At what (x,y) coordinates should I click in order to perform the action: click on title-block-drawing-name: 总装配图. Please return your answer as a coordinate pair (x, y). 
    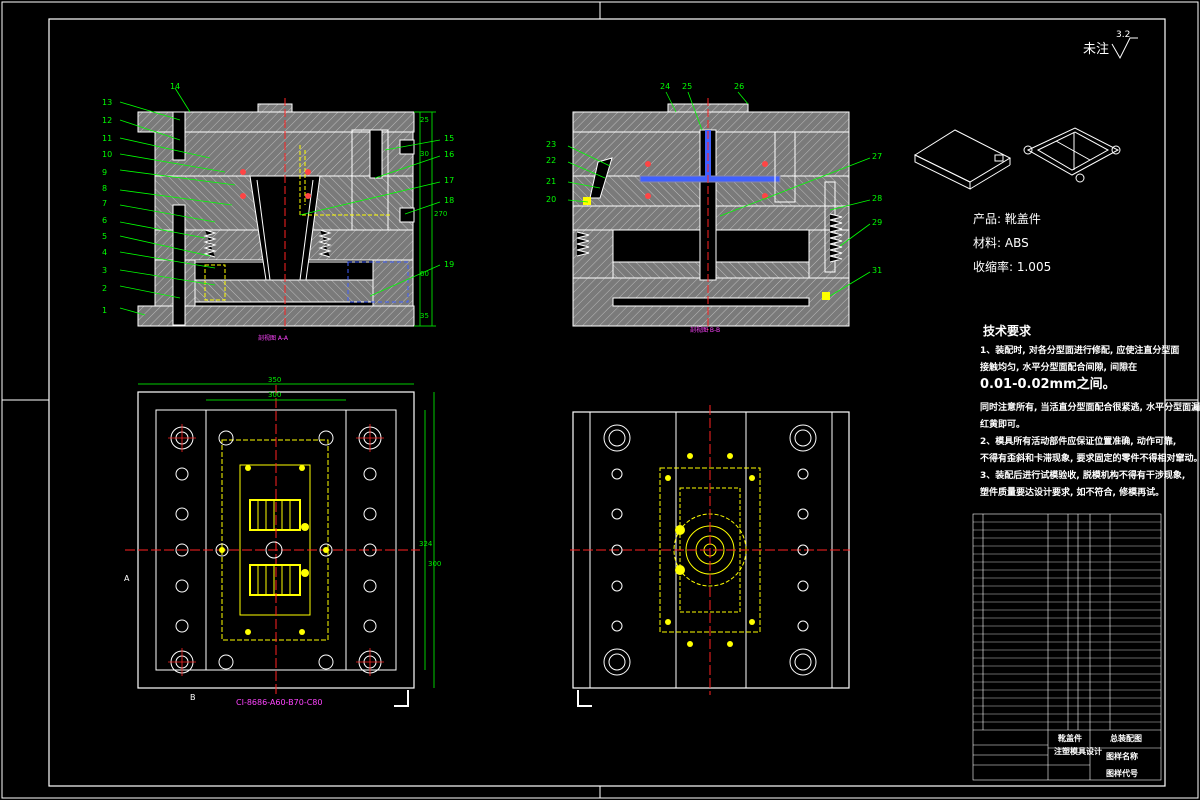
    Looking at the image, I should click on (1126, 738).